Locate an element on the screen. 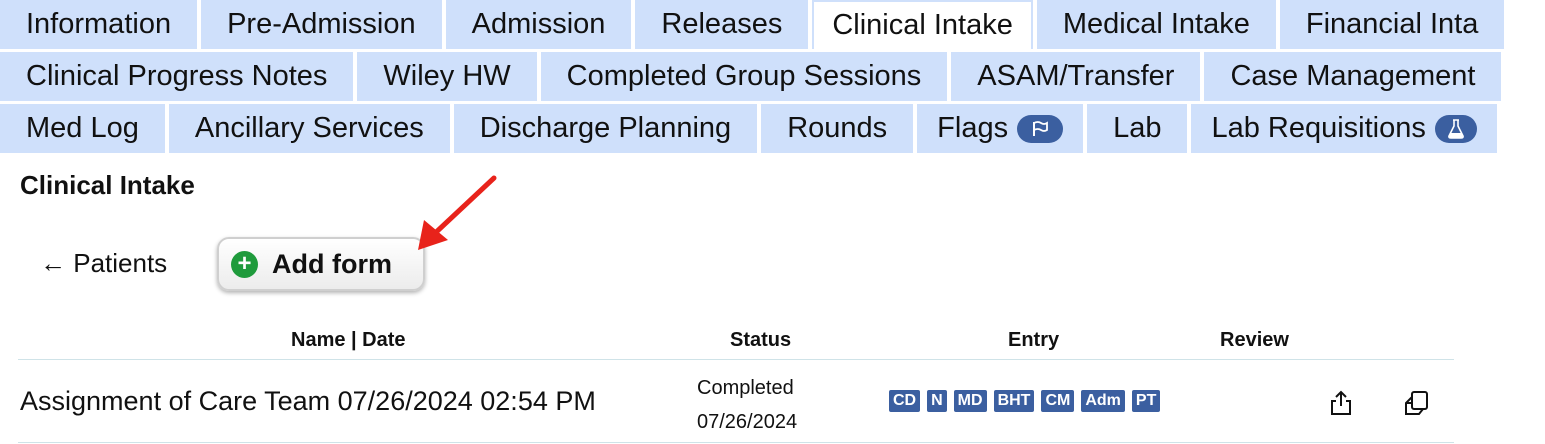 Image resolution: width=1545 pixels, height=444 pixels. tab-rounds: Rounds is located at coordinates (837, 128).